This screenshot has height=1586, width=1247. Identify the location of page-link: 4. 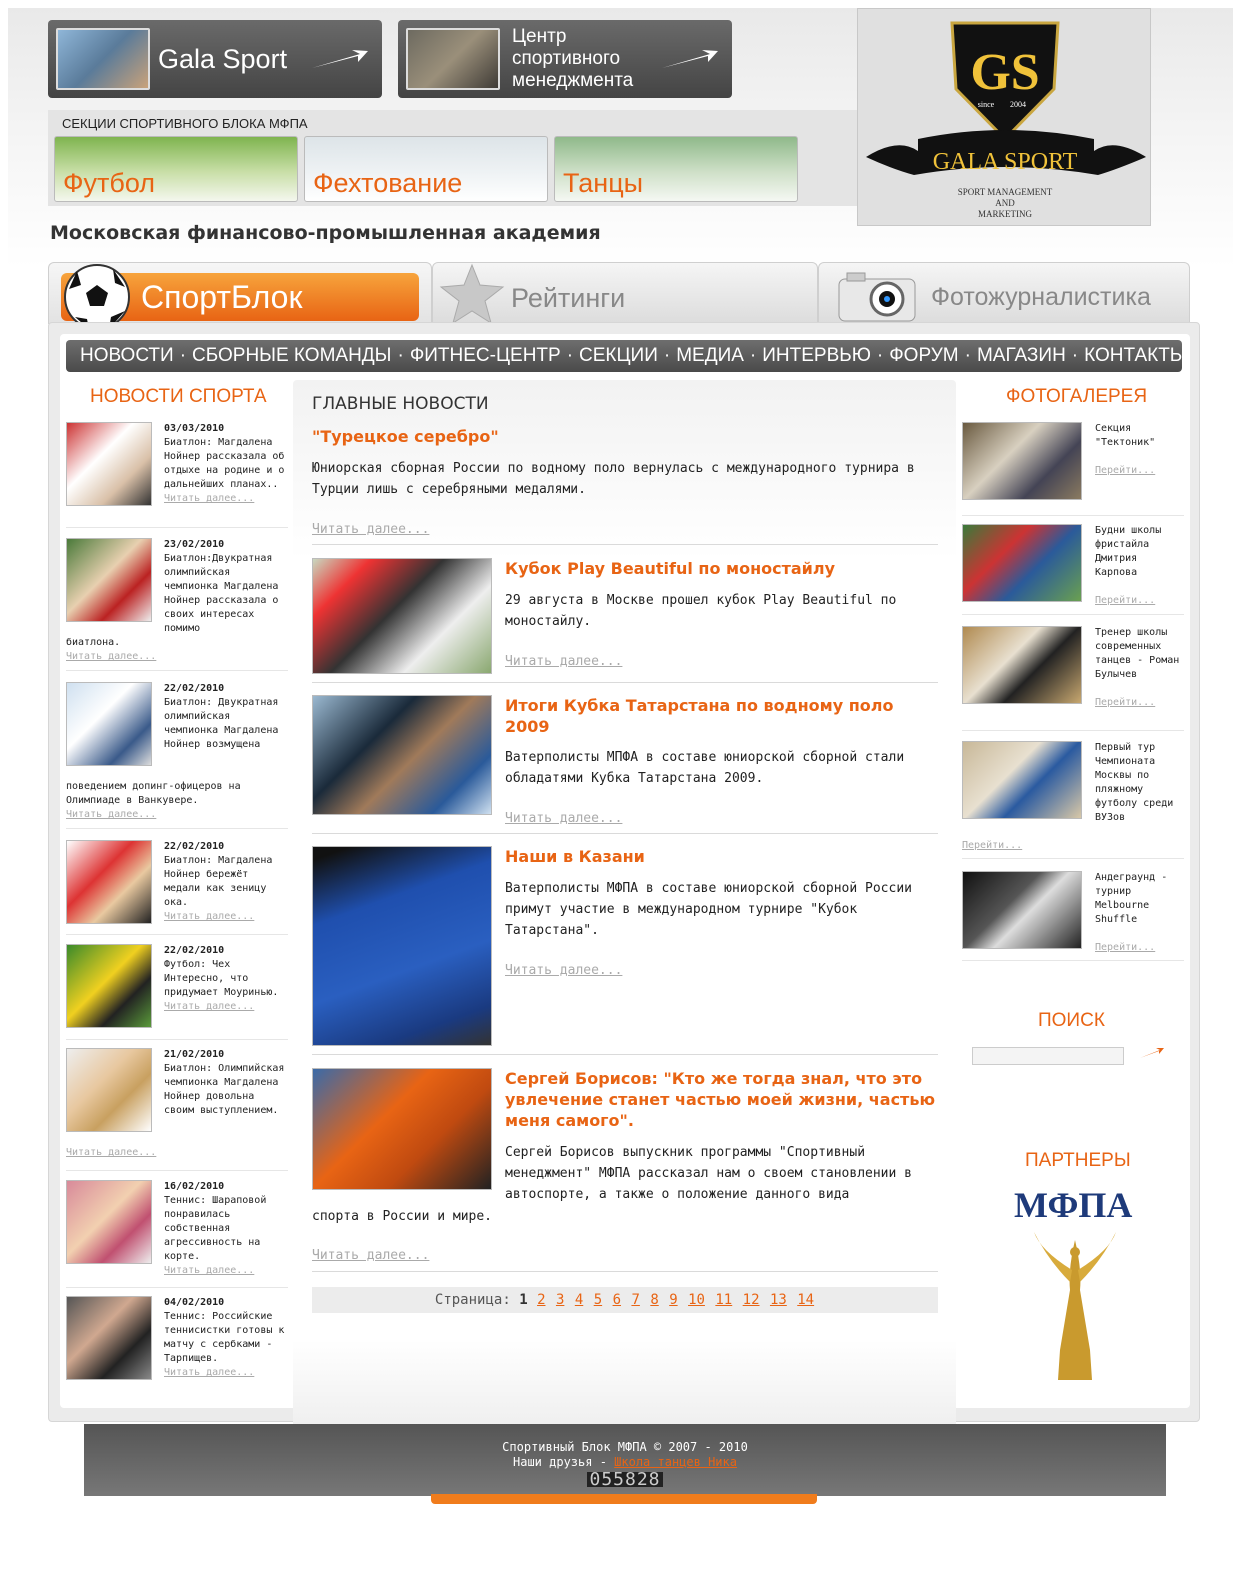
(579, 1300).